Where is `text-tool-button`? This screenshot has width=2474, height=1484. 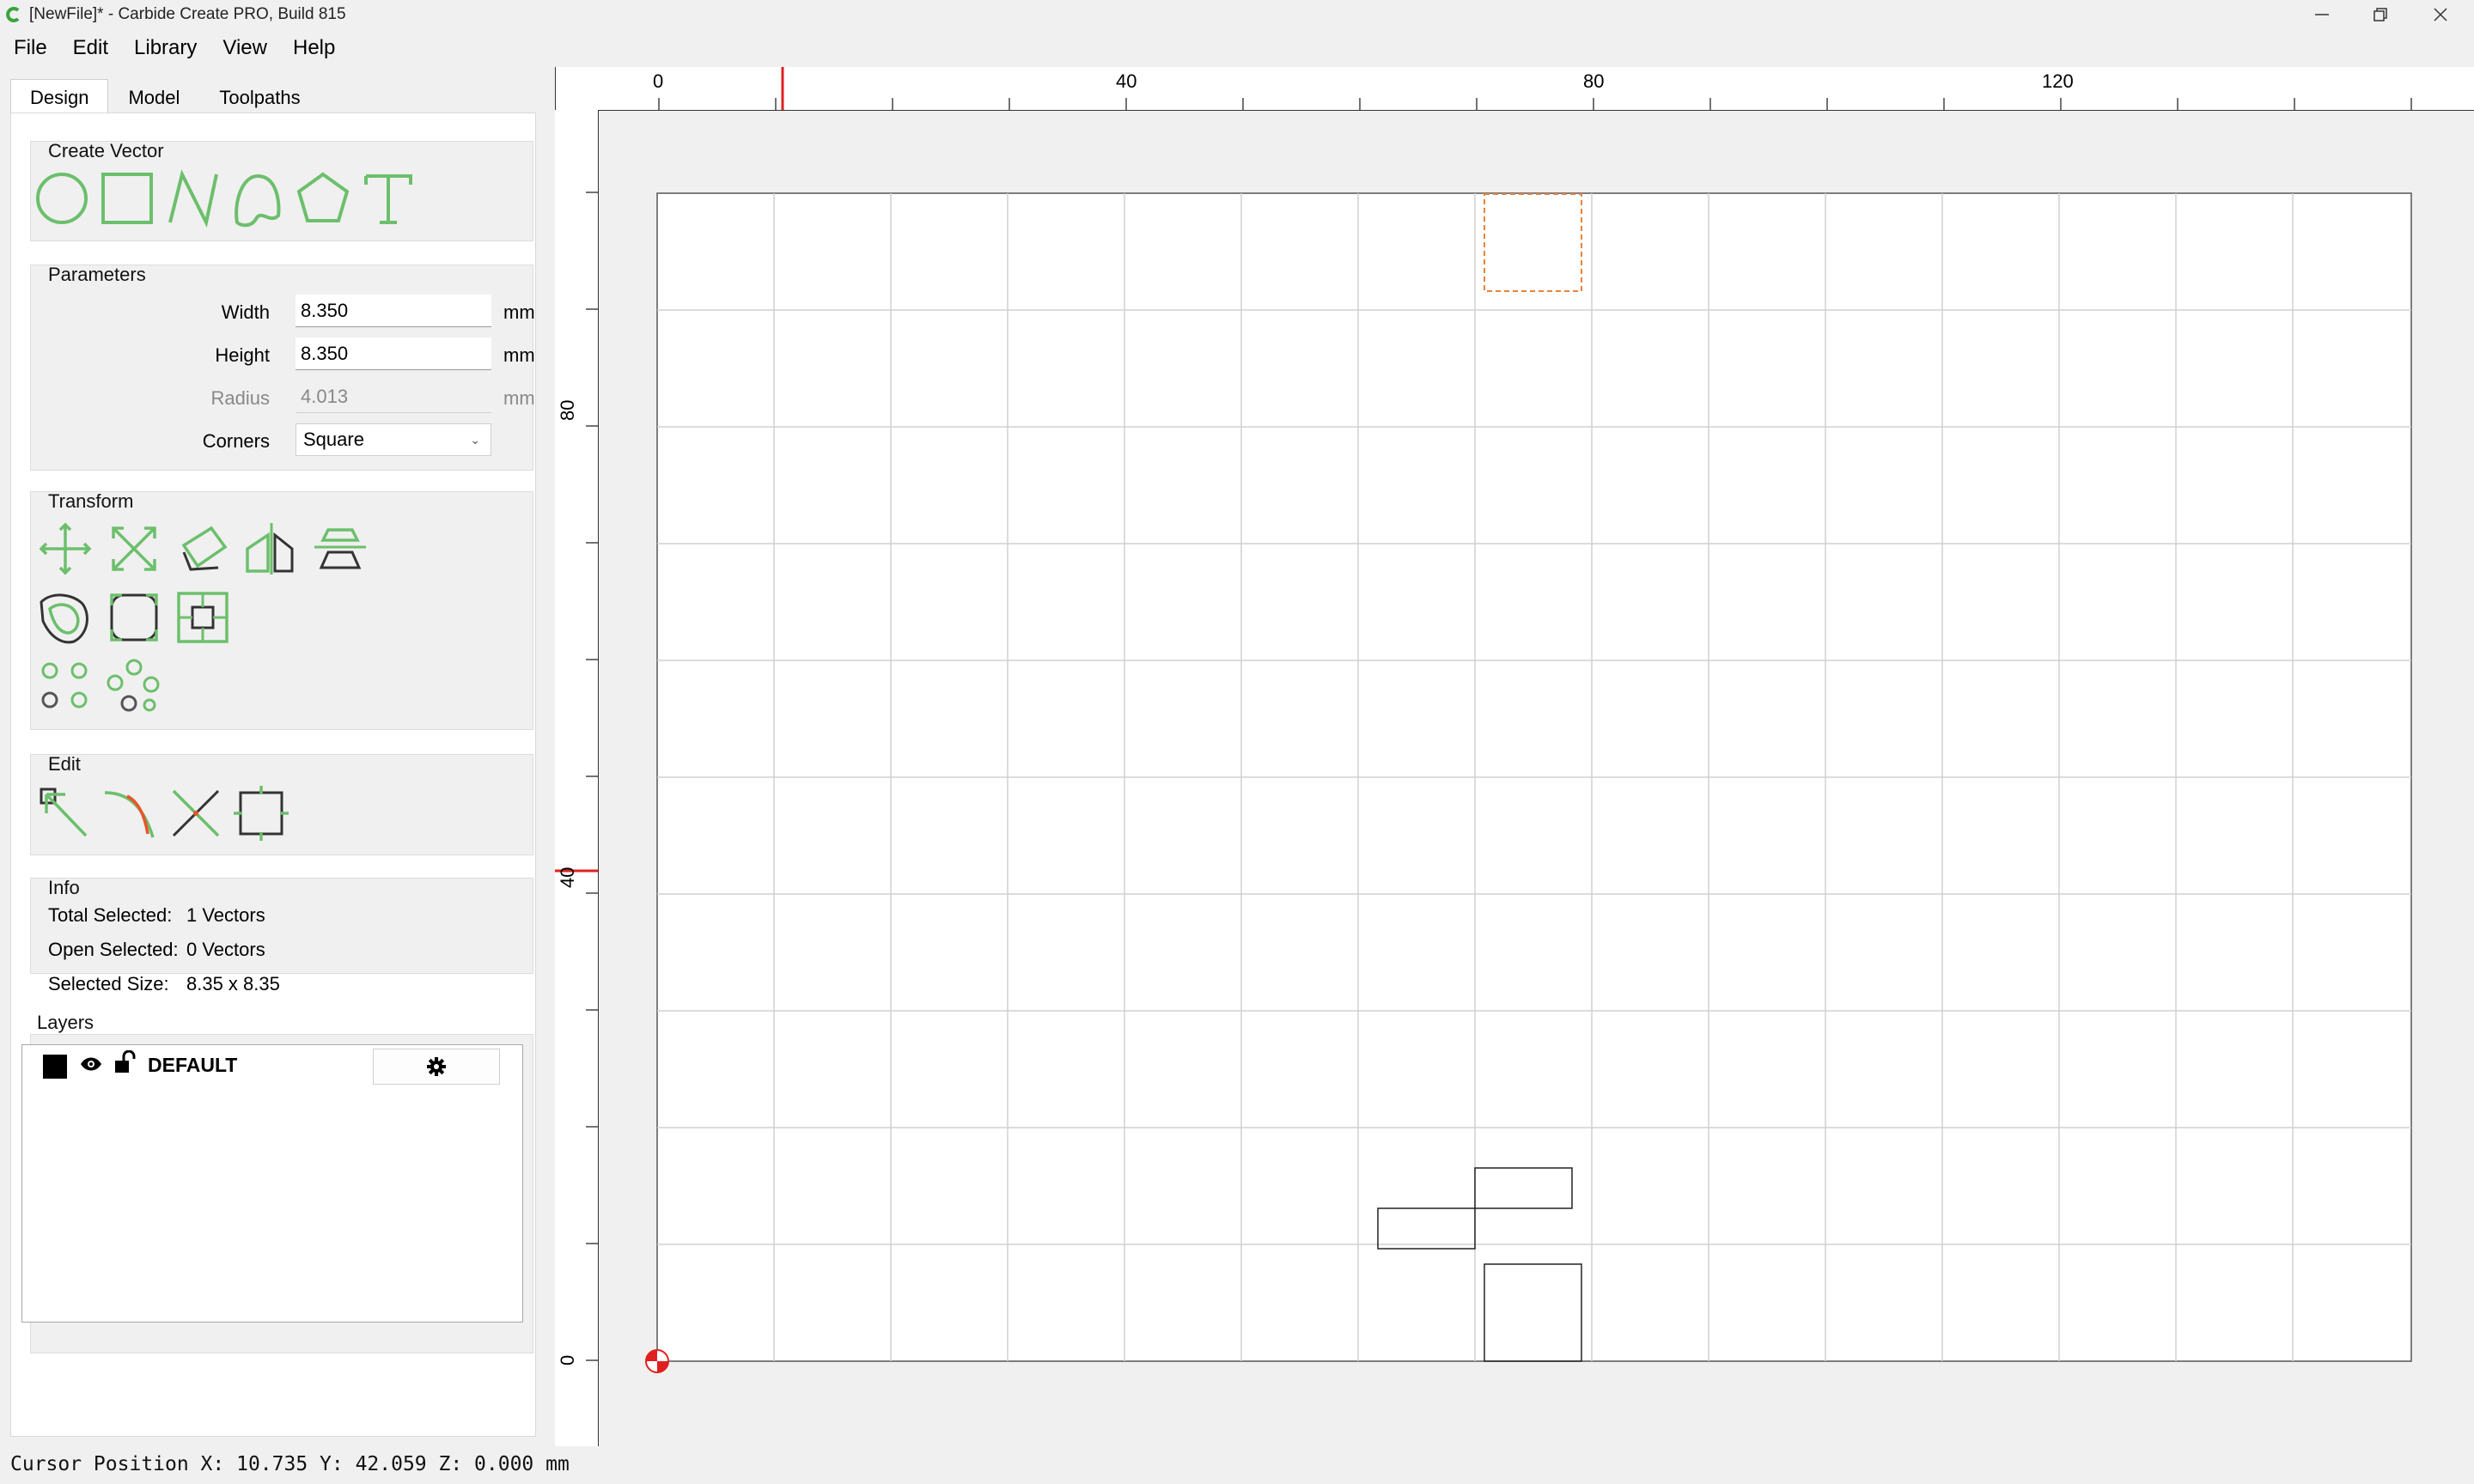 text-tool-button is located at coordinates (388, 198).